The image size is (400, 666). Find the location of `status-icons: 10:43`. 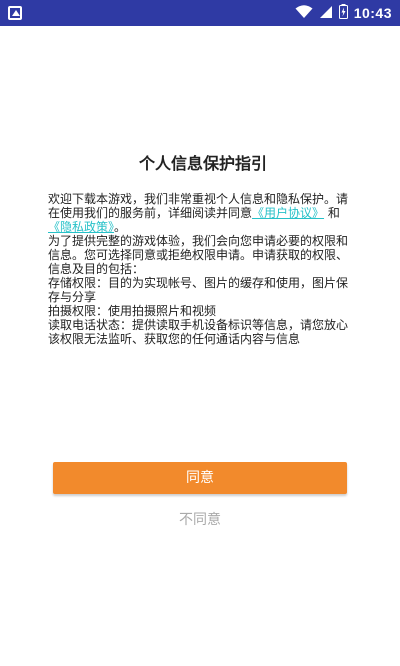

status-icons: 10:43 is located at coordinates (343, 13).